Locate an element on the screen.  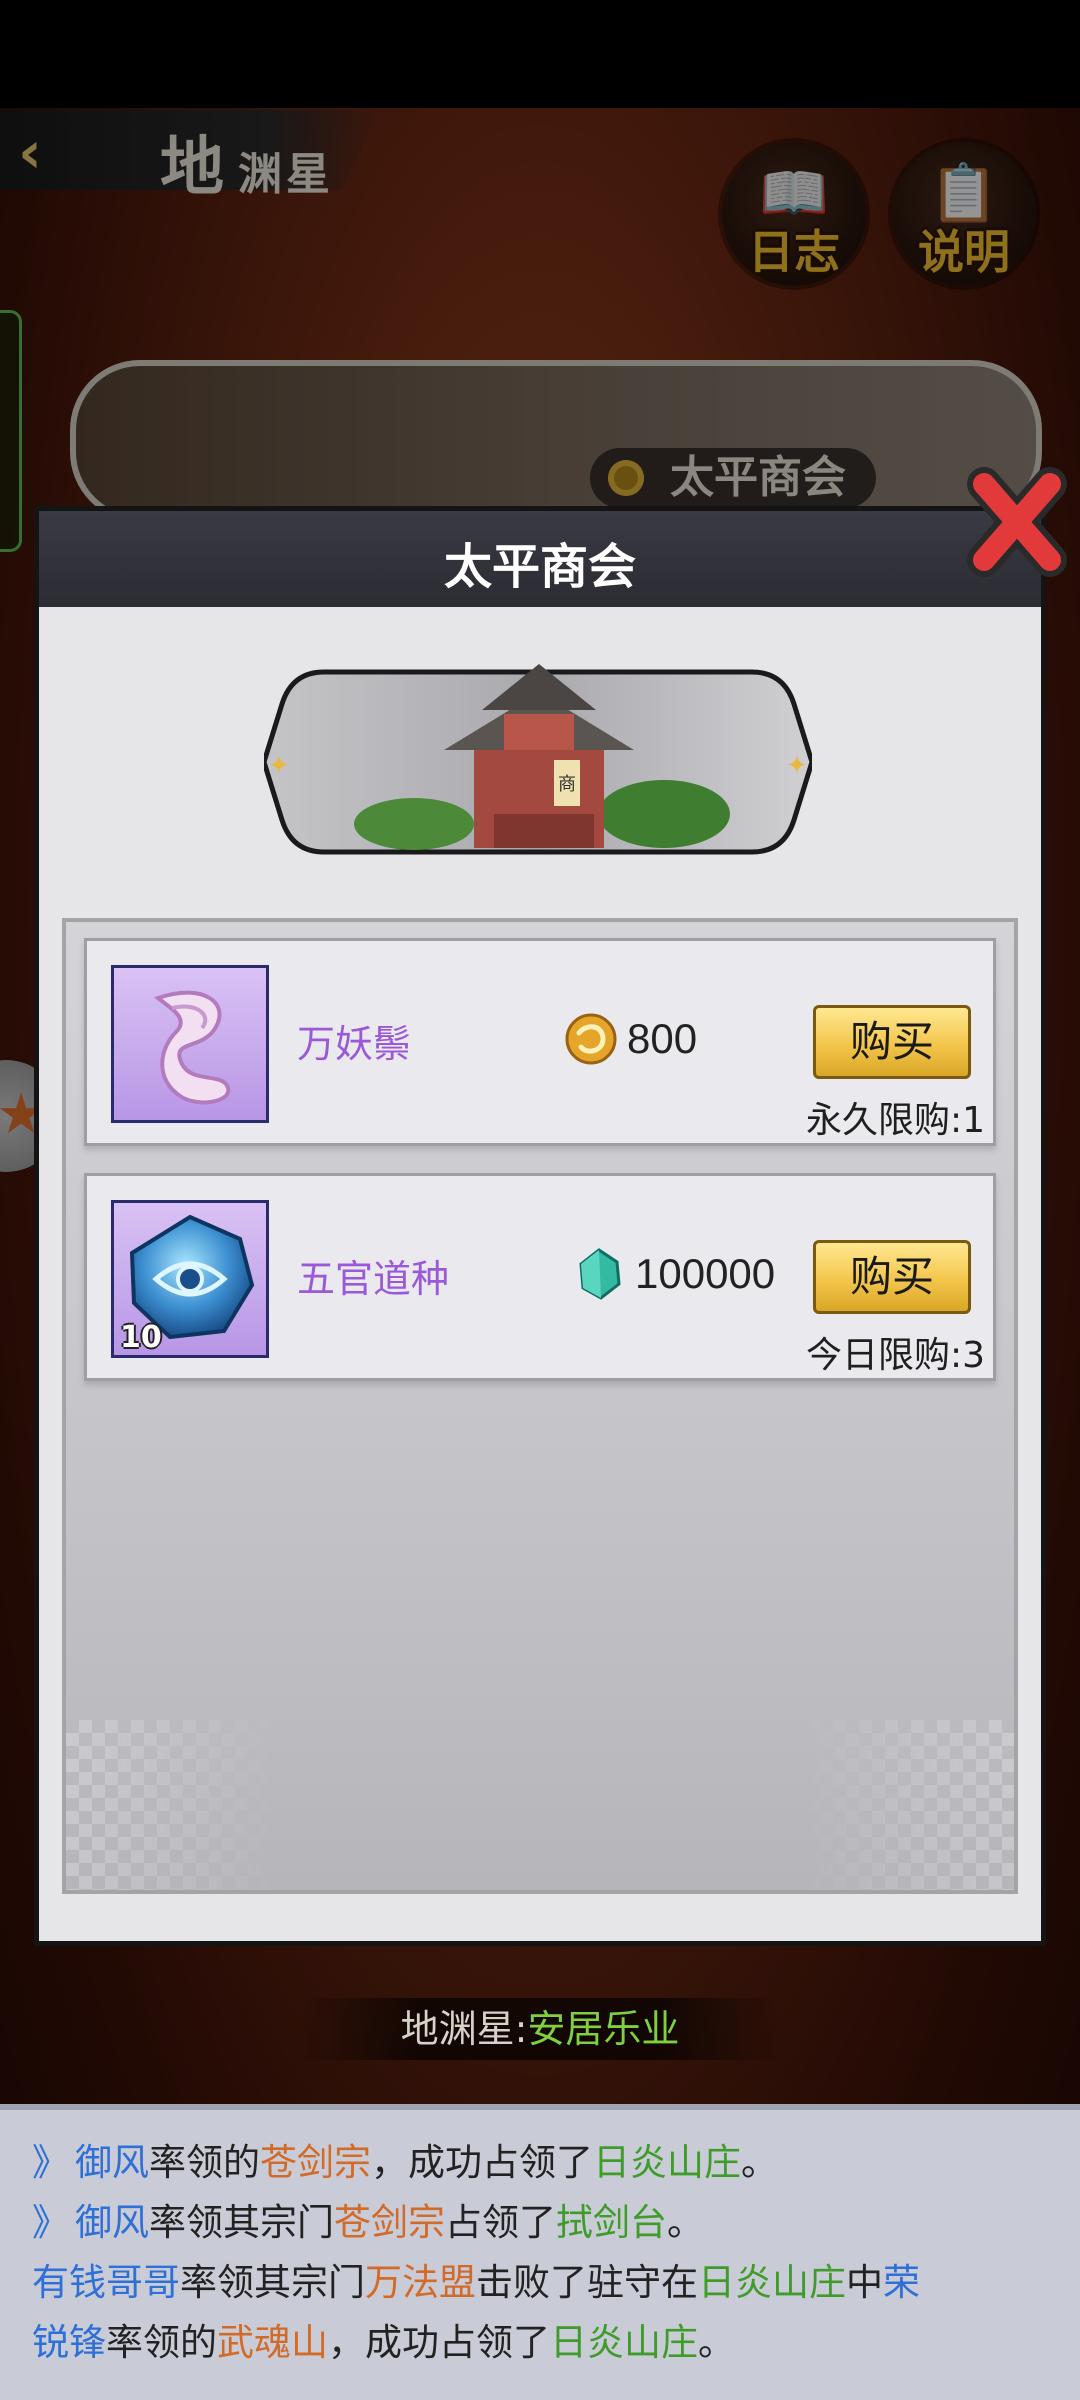
log-text: 占领了 is located at coordinates (500, 2222).